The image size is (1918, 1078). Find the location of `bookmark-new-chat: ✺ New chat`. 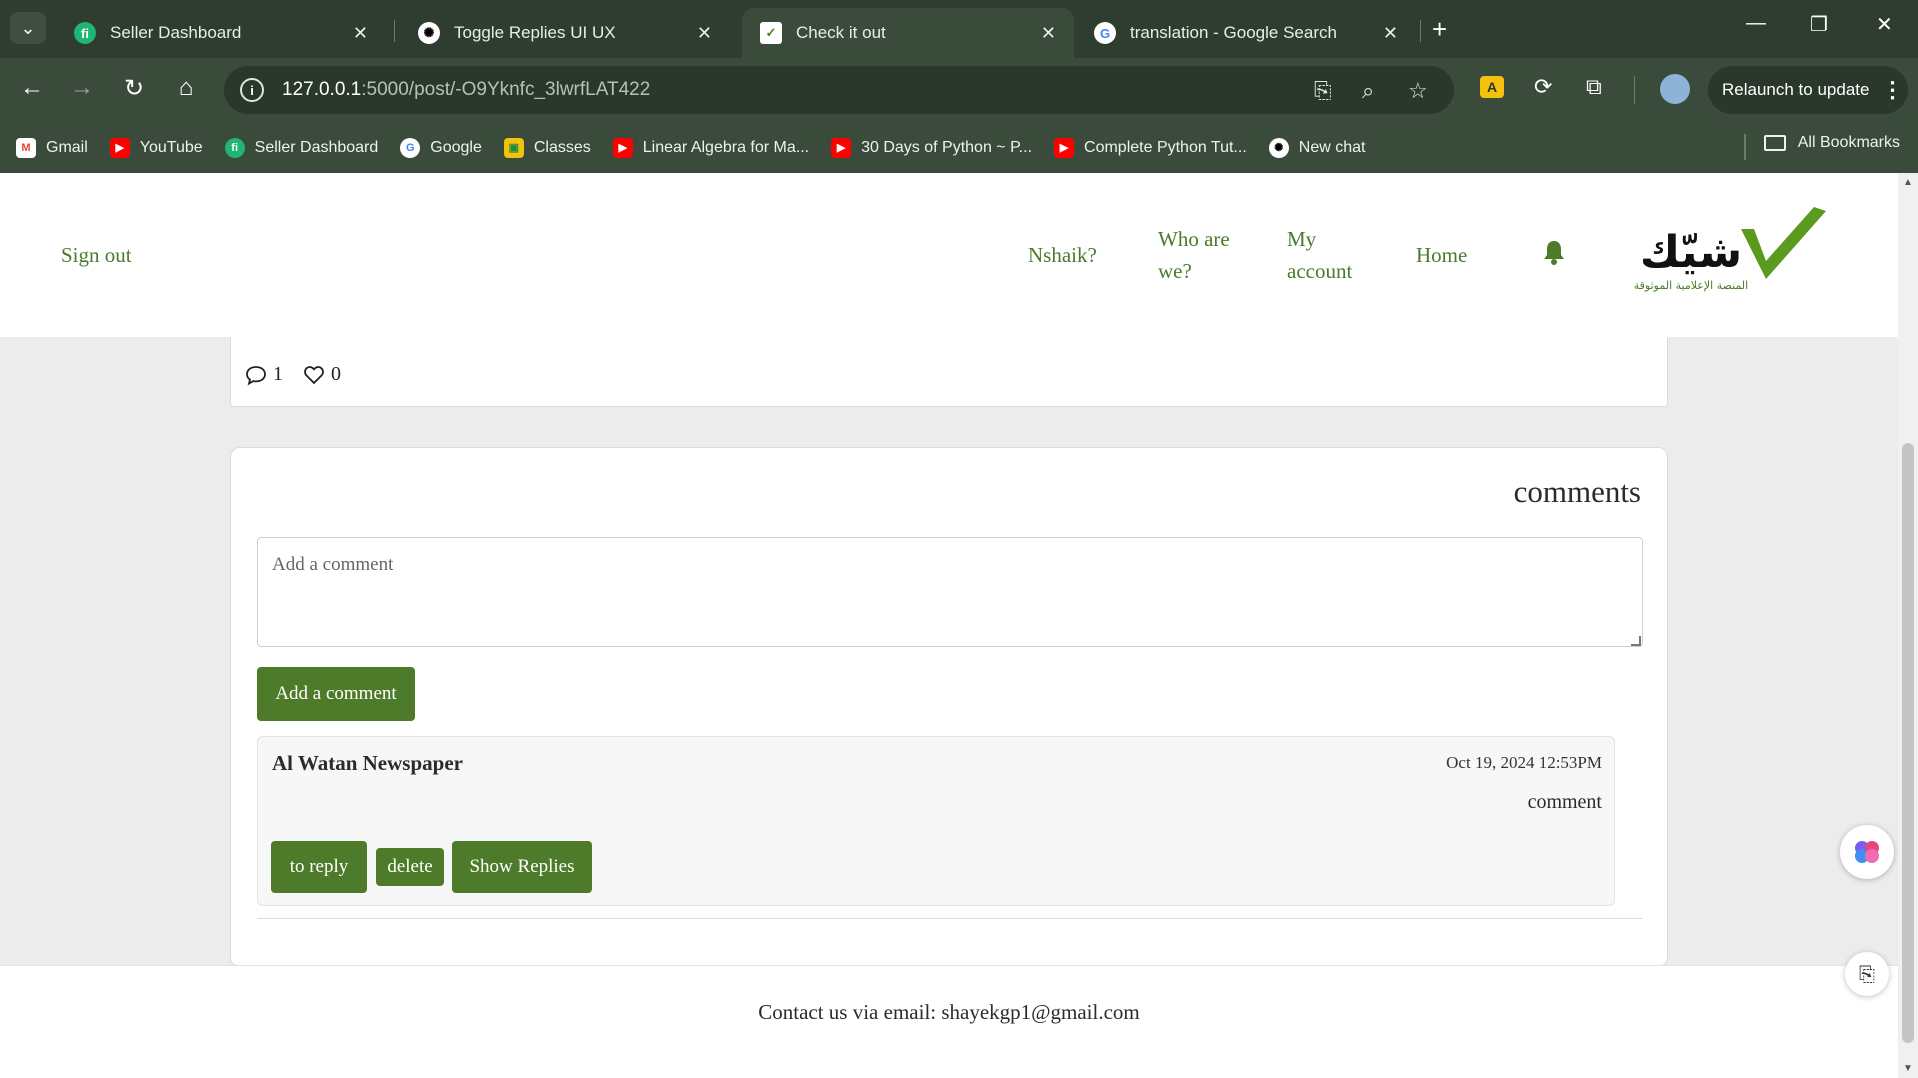

bookmark-new-chat: ✺ New chat is located at coordinates (1316, 147).